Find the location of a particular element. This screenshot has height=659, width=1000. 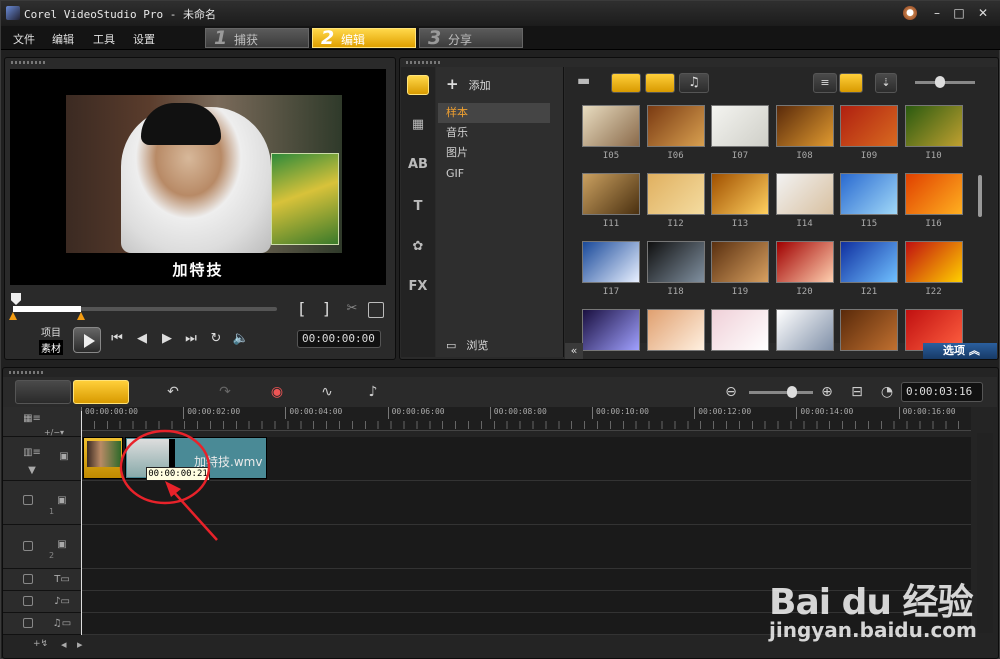

close-button: ✕ is located at coordinates (983, 13).